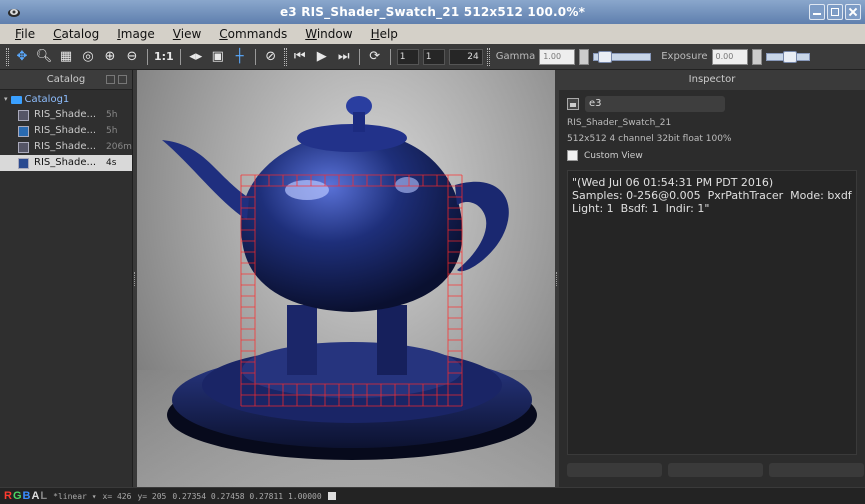 This screenshot has height=504, width=865. I want to click on inspector-title-bar: Inspector, so click(712, 80).